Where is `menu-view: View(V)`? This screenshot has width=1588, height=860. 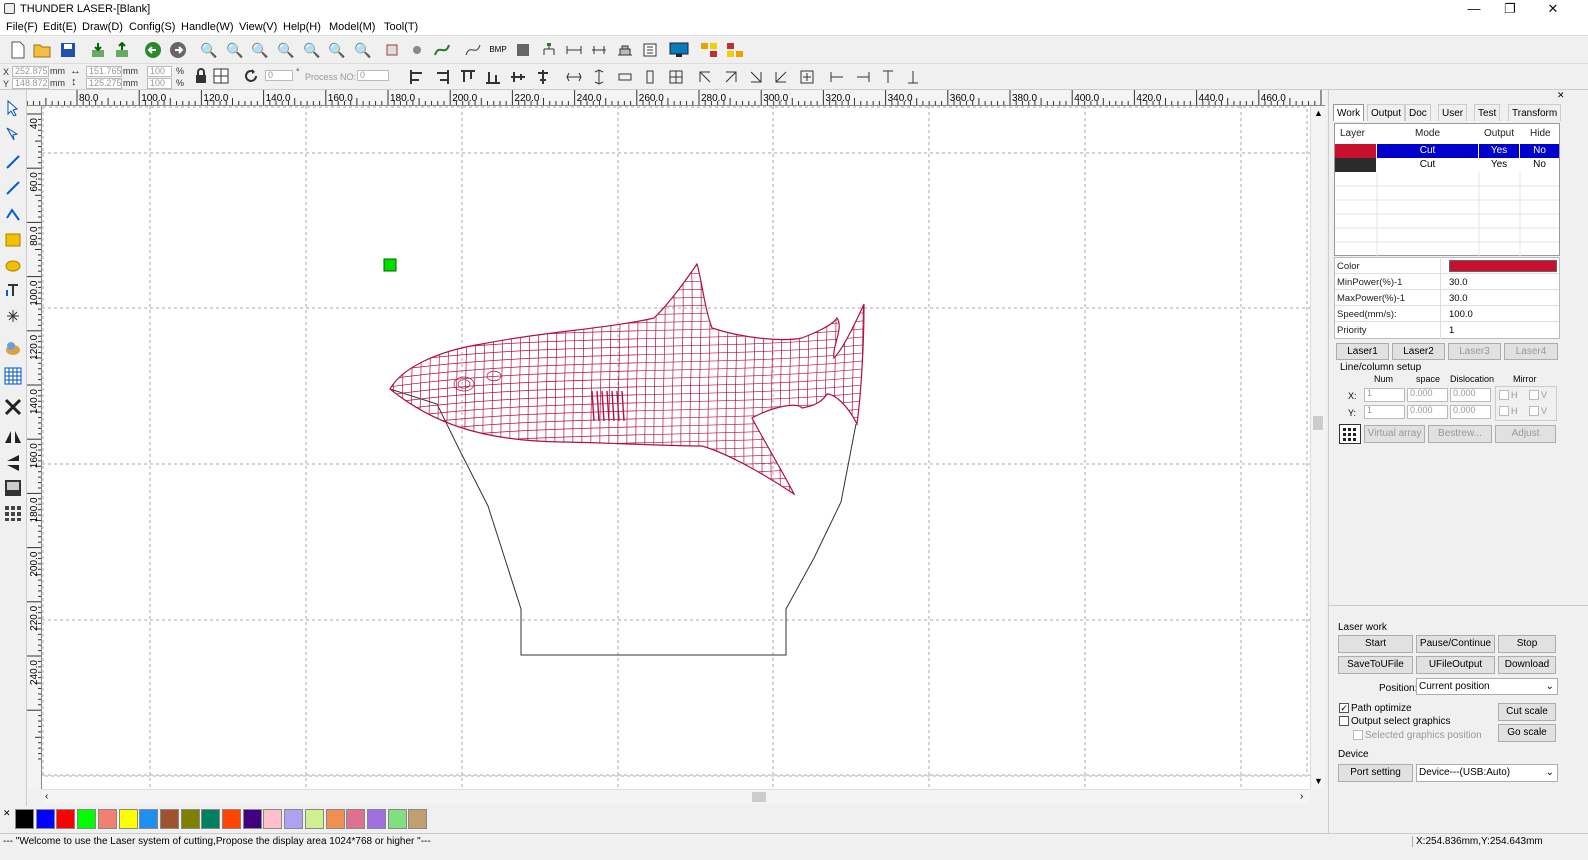 menu-view: View(V) is located at coordinates (258, 27).